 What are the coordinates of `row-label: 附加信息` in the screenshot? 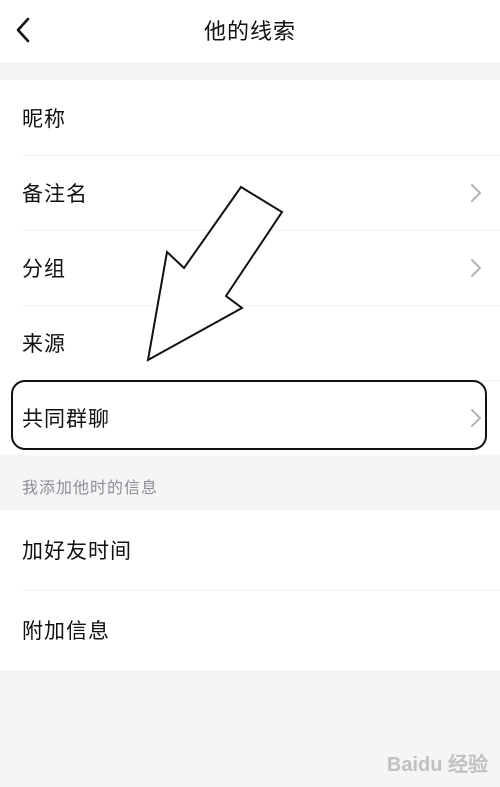 It's located at (66, 631).